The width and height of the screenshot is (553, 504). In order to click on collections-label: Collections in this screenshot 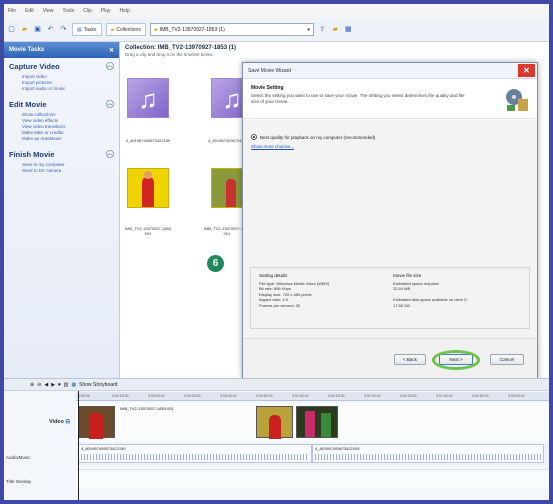, I will do `click(128, 29)`.